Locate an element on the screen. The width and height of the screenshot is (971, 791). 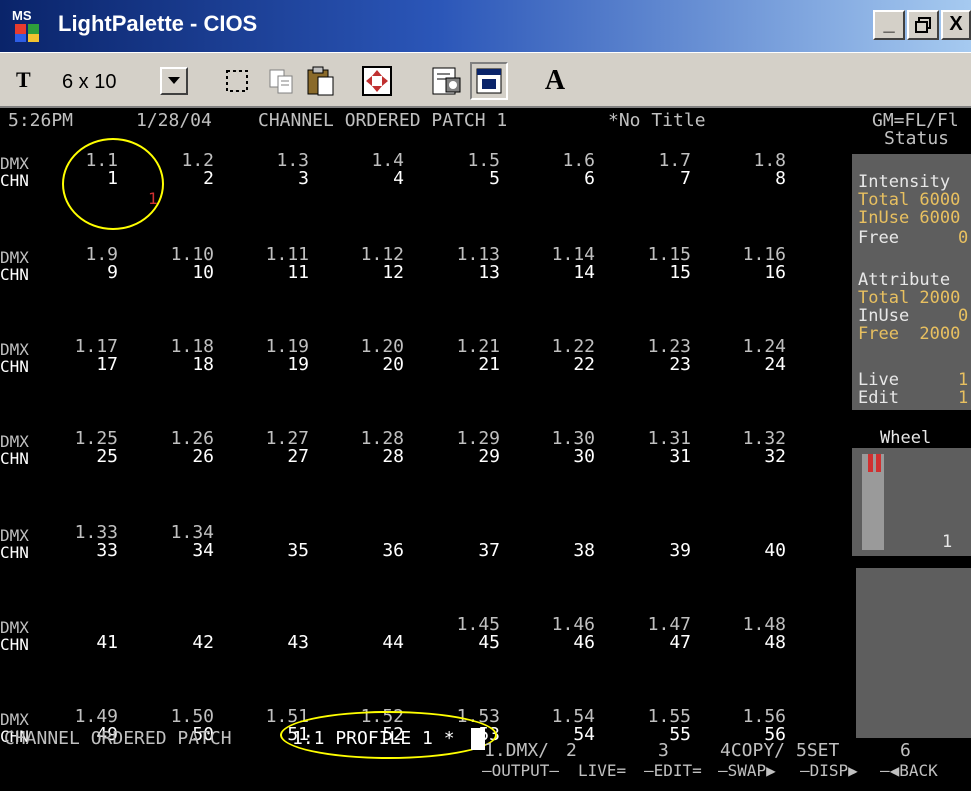
app-icon: MS is located at coordinates (30, 26).